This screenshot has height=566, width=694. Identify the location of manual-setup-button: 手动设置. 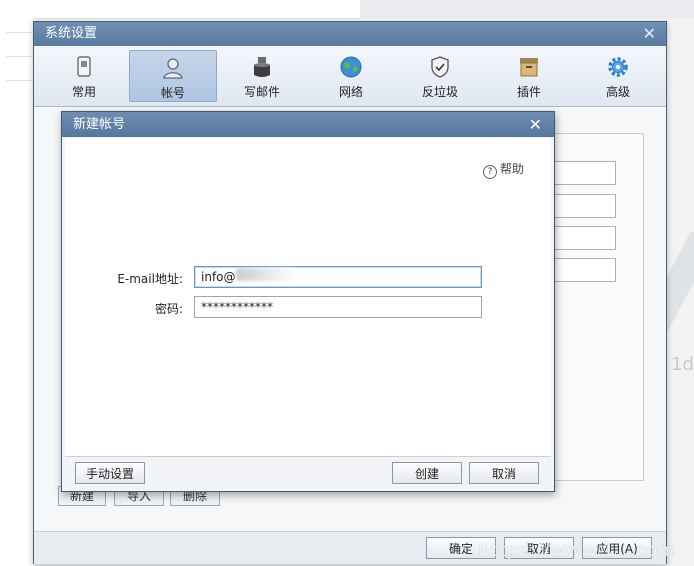
(110, 473).